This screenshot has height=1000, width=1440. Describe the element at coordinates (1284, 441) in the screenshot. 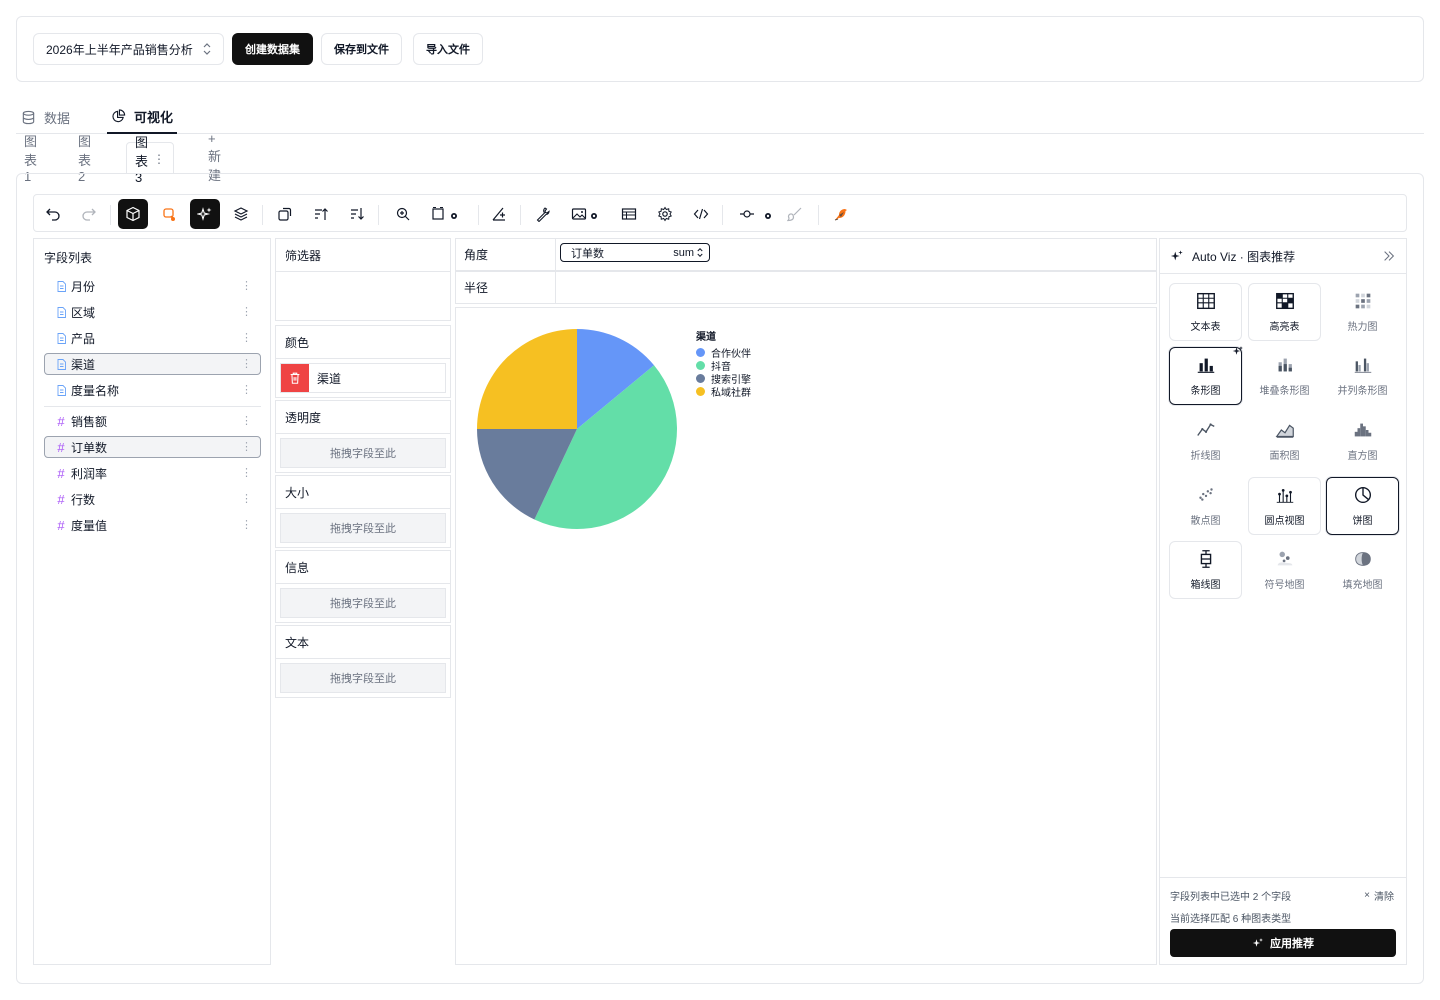

I see `chart-type-area-chart: 面积图` at that location.